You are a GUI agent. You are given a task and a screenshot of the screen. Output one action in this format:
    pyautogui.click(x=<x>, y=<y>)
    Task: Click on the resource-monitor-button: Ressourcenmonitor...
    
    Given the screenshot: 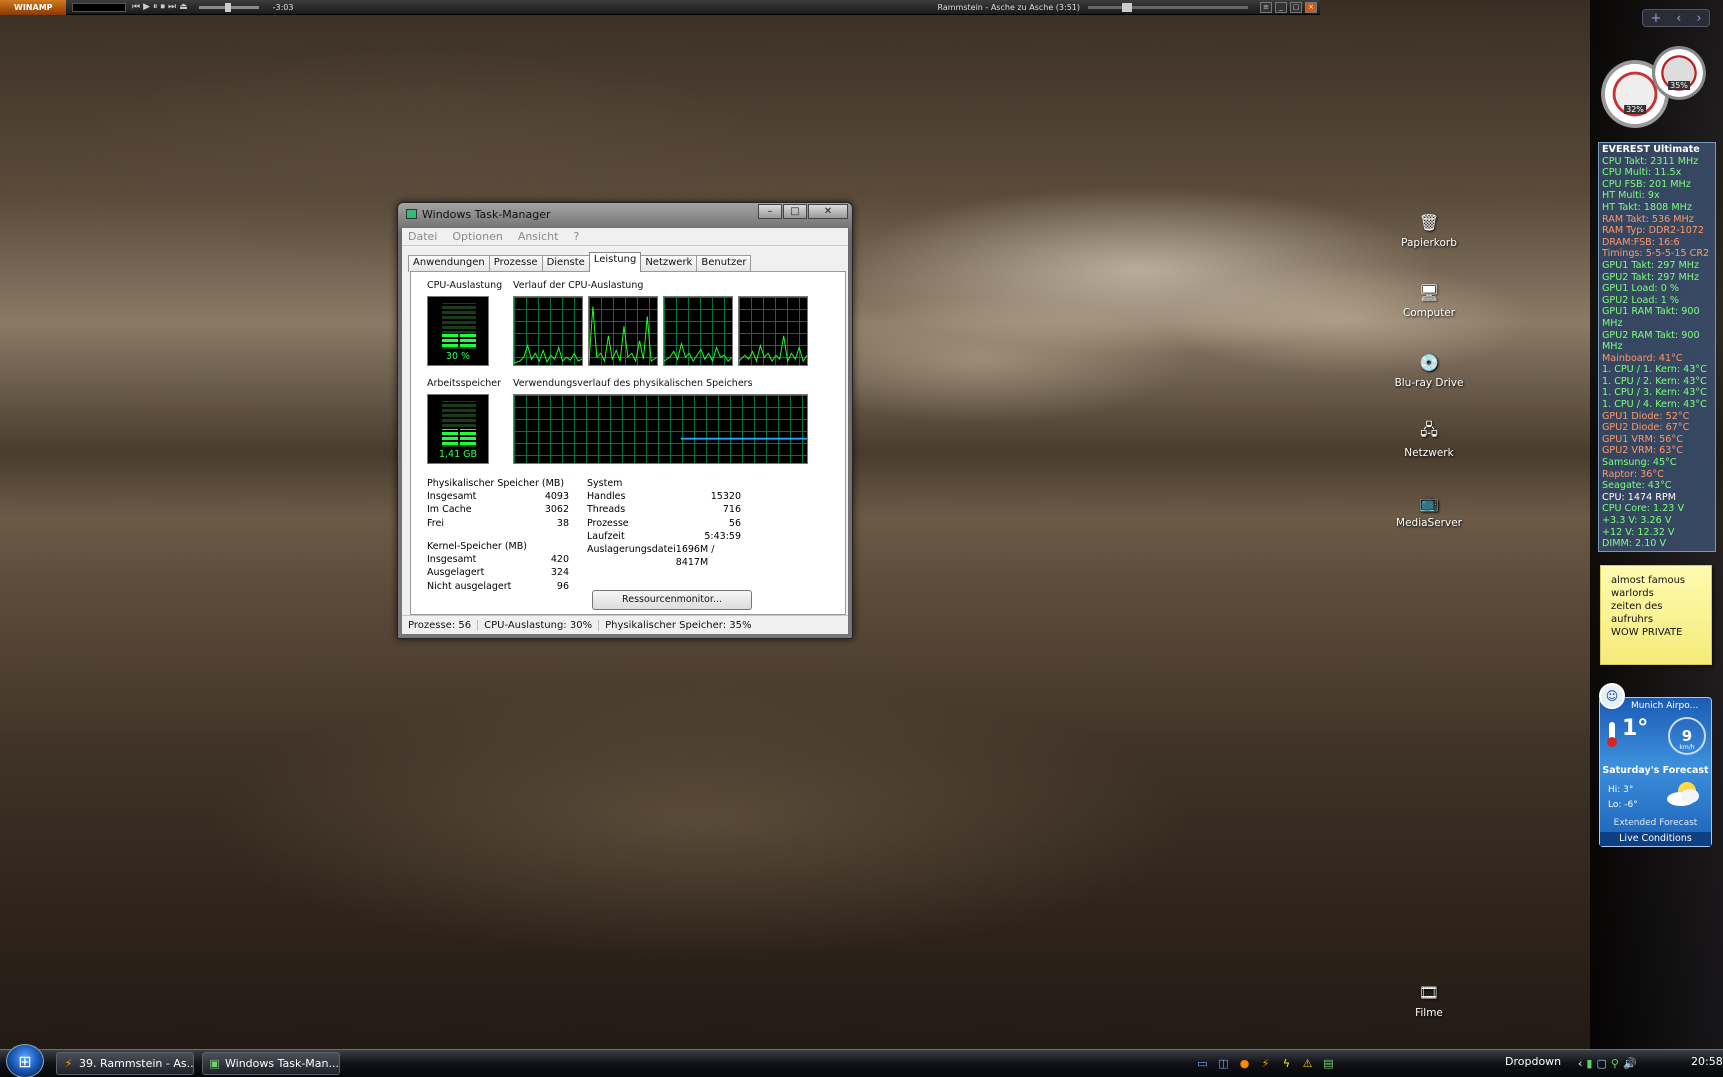 What is the action you would take?
    pyautogui.click(x=672, y=600)
    